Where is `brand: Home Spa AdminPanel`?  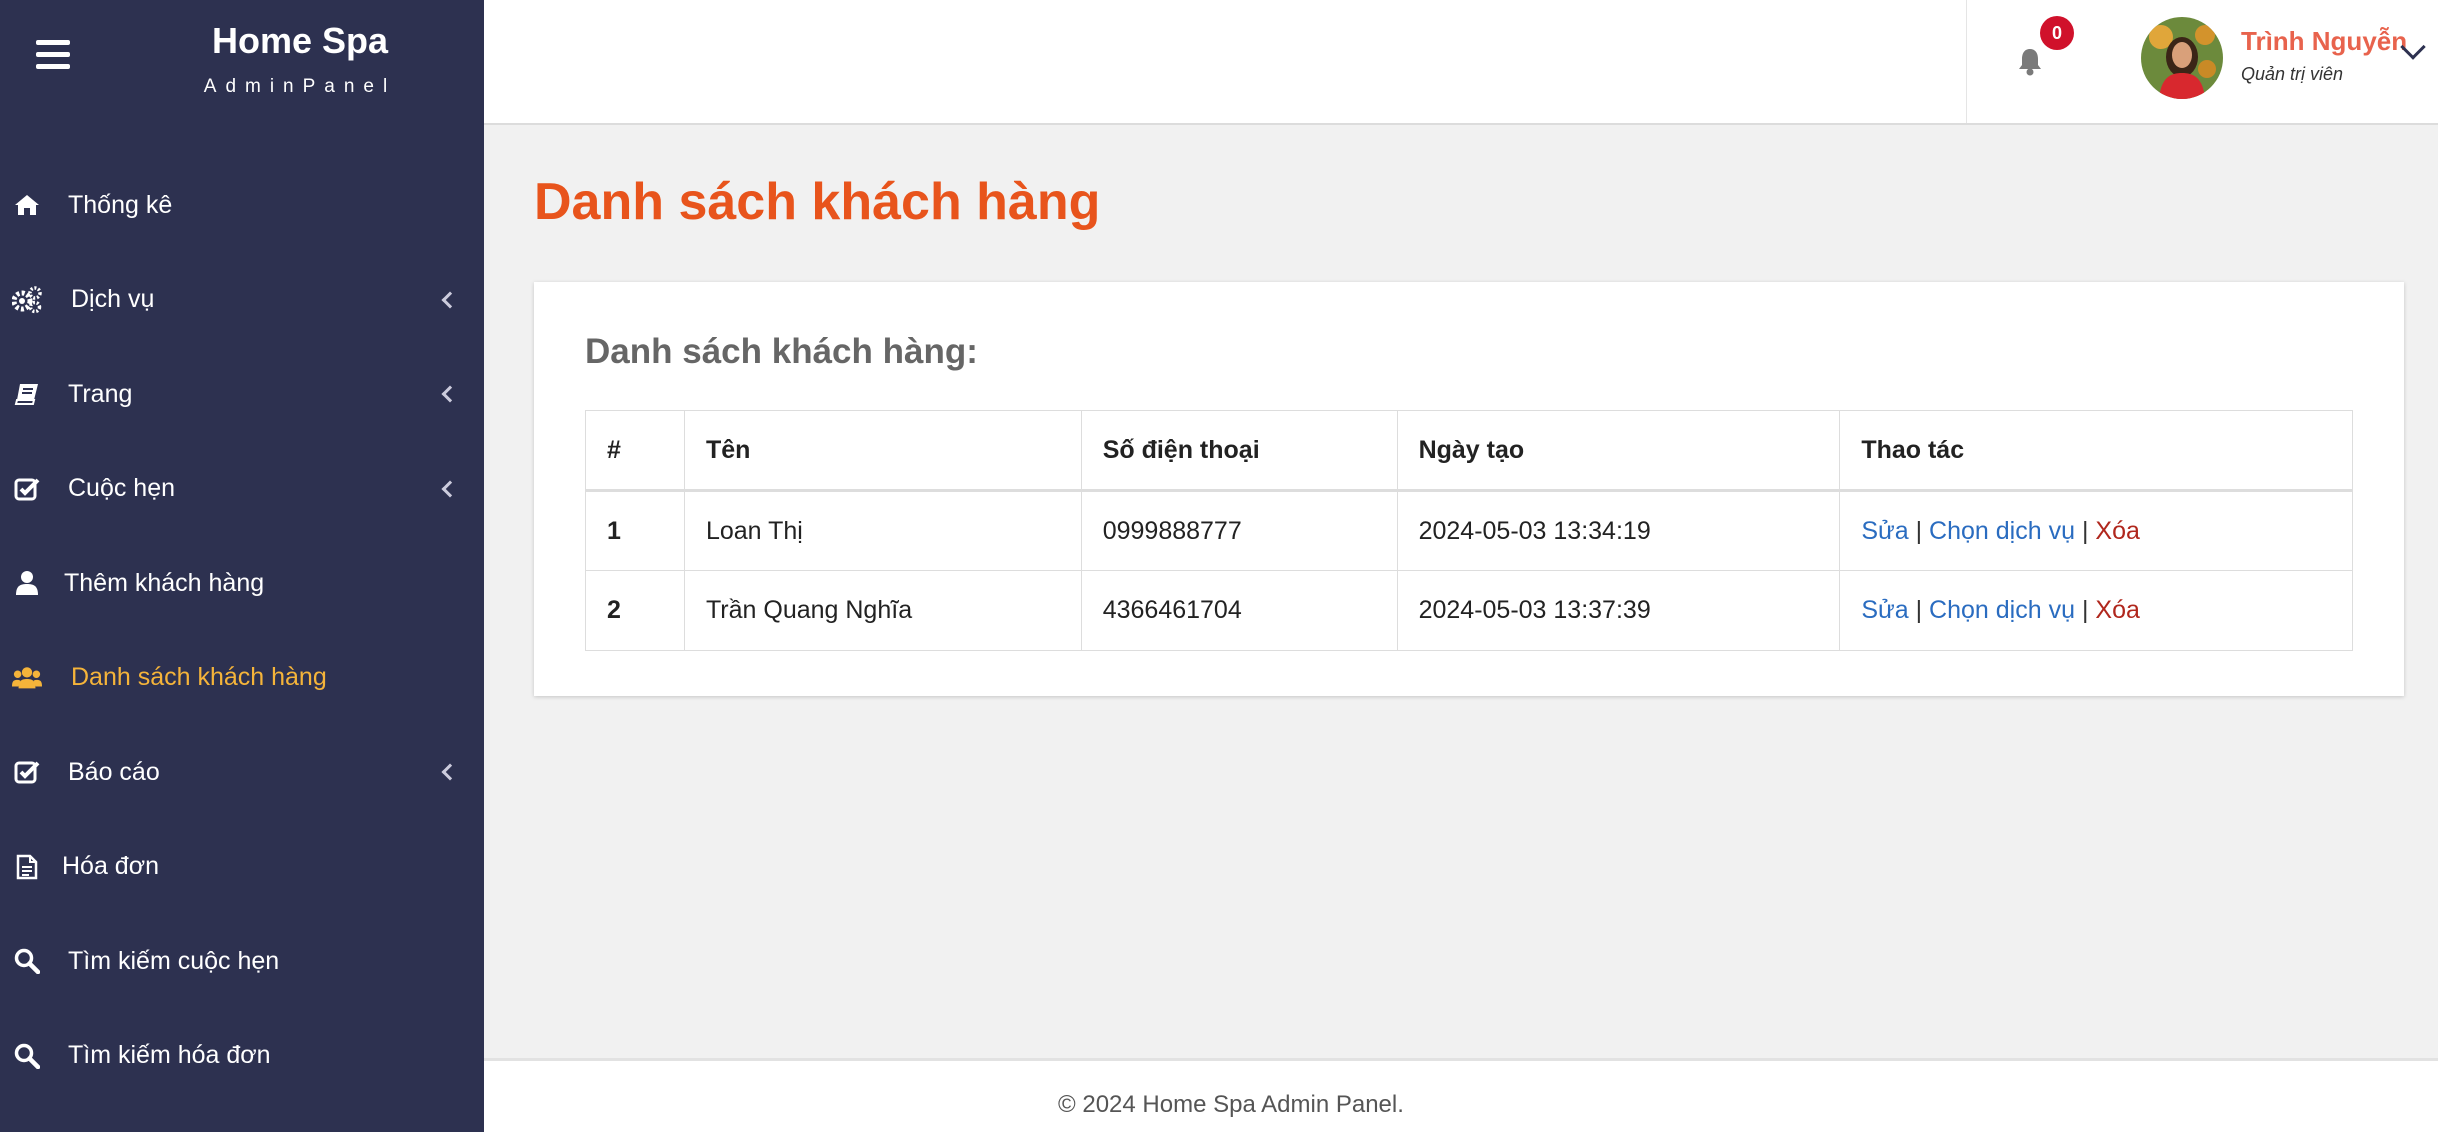
brand: Home Spa AdminPanel is located at coordinates (242, 62).